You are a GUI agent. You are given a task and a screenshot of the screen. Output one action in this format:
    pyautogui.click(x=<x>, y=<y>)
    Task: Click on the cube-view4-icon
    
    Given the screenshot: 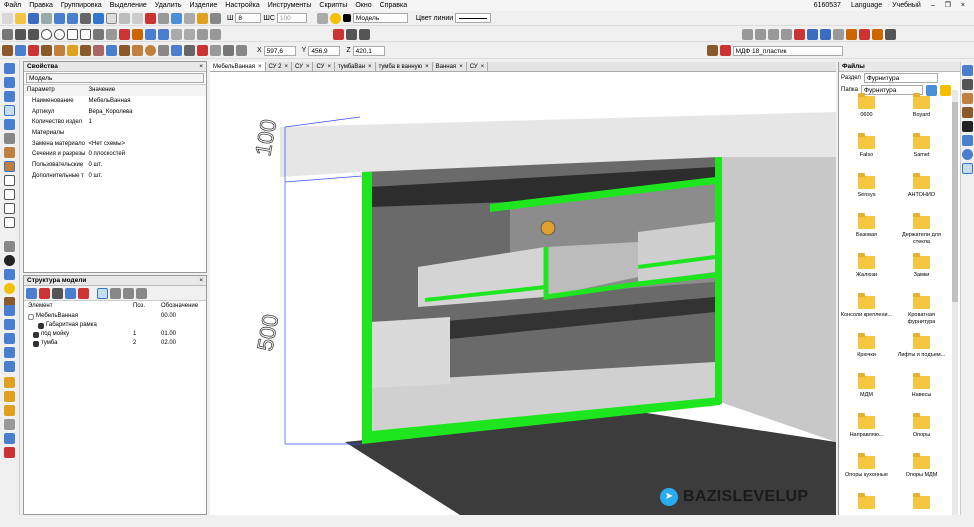 What is the action you would take?
    pyautogui.click(x=9, y=110)
    